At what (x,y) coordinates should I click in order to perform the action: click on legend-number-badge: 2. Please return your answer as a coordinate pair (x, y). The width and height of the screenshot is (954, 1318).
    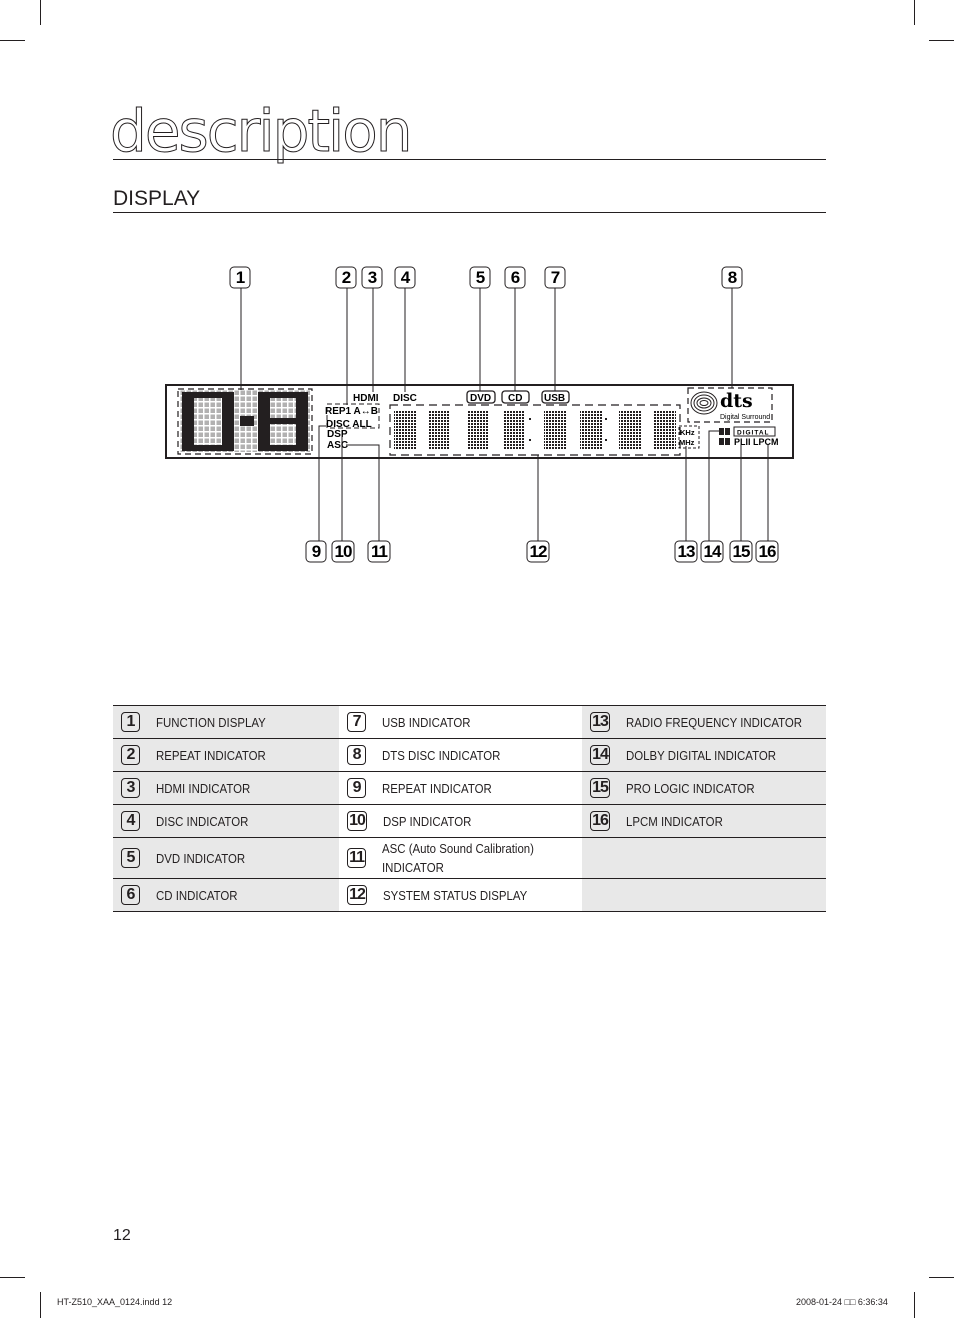
    Looking at the image, I should click on (130, 755).